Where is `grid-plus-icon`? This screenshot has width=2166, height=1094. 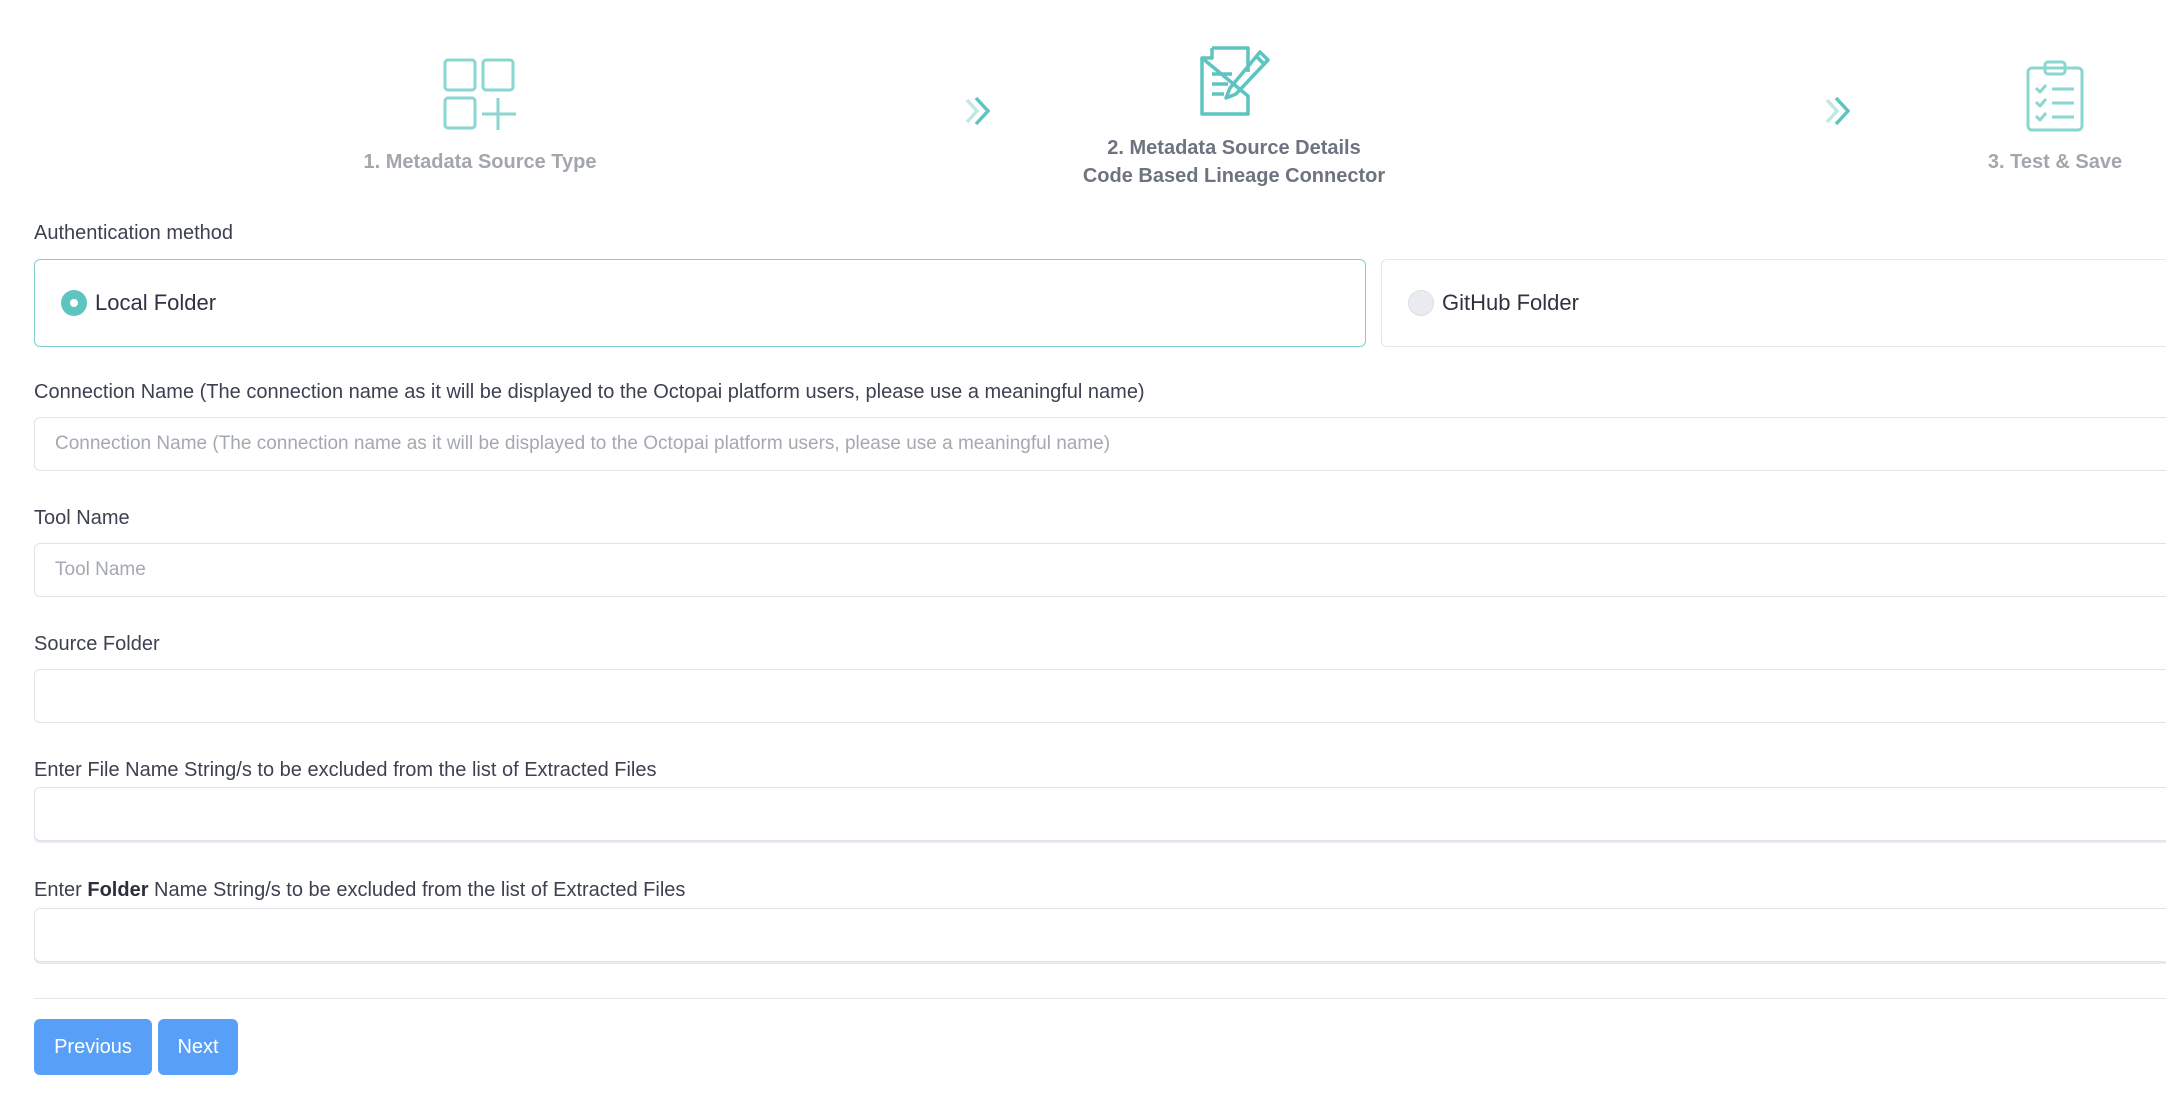
grid-plus-icon is located at coordinates (479, 94).